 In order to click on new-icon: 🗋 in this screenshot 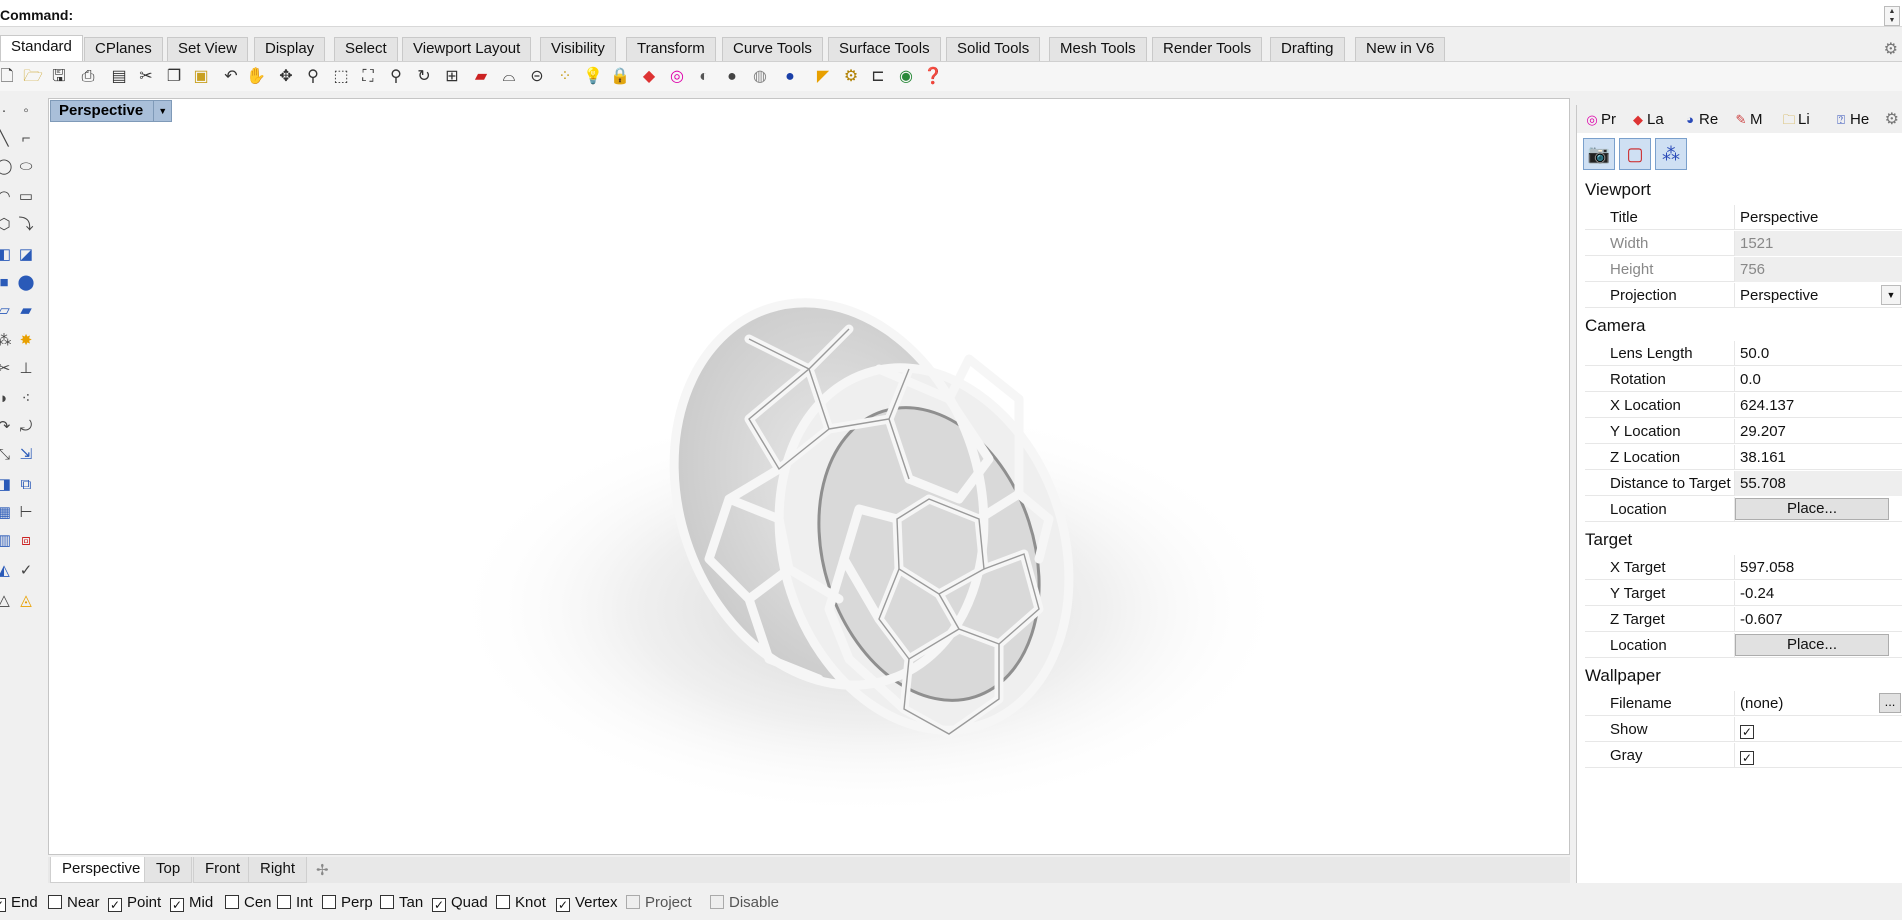, I will do `click(9, 77)`.